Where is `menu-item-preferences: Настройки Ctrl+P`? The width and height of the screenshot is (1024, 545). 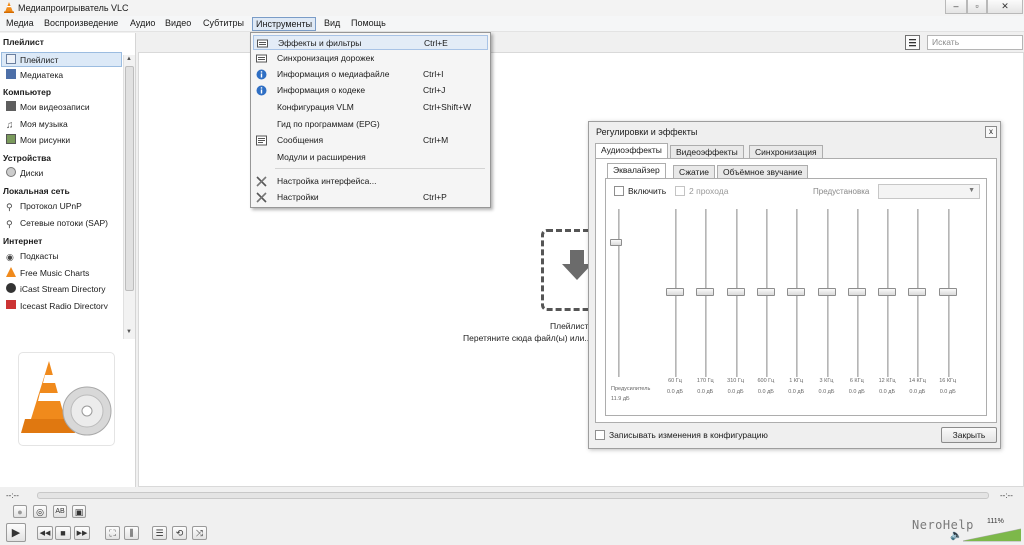
menu-item-preferences: Настройки Ctrl+P is located at coordinates (370, 197).